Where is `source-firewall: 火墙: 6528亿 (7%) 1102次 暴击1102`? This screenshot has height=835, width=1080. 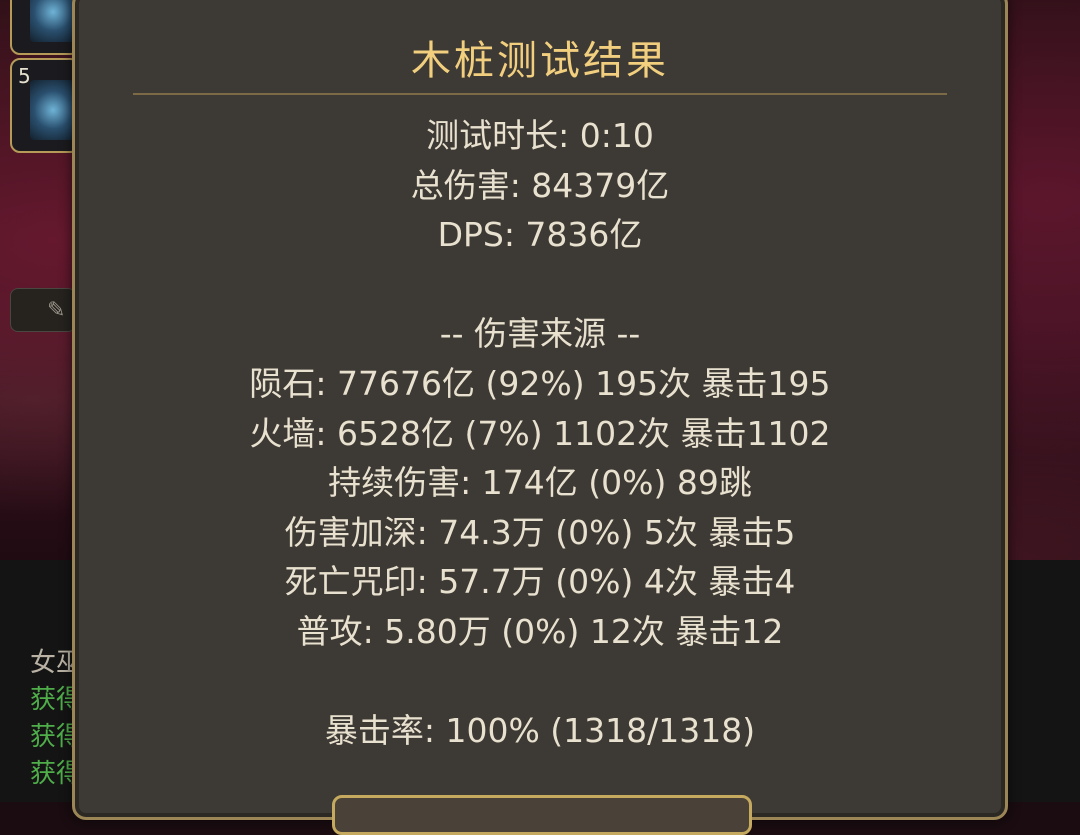
source-firewall: 火墙: 6528亿 (7%) 1102次 暴击1102 is located at coordinates (540, 433).